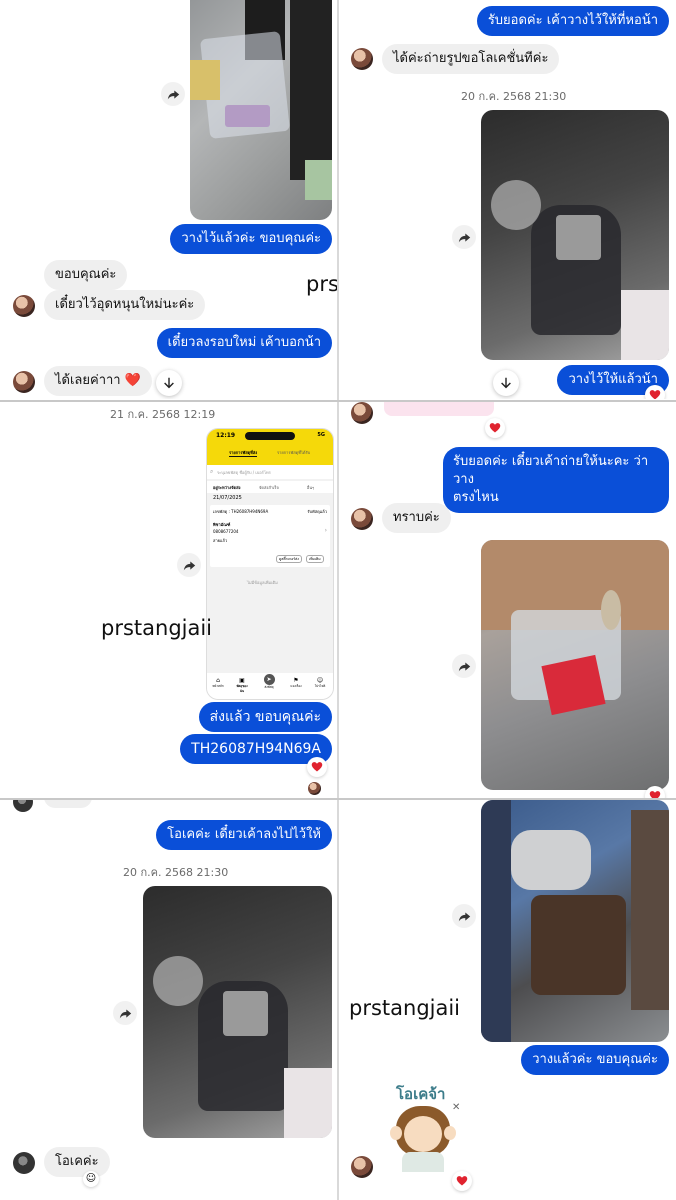  Describe the element at coordinates (226, 487) in the screenshot. I see `filter-in-transit: อยู่ระหว่างจัดส่ง` at that location.